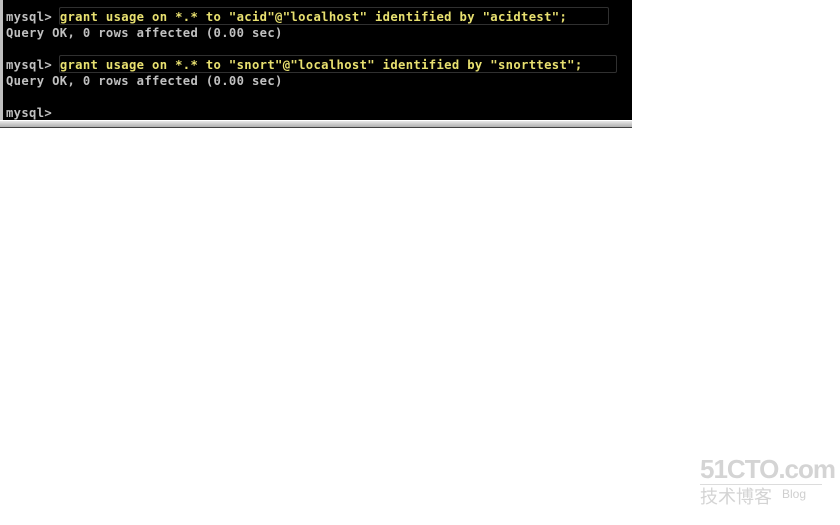 Image resolution: width=840 pixels, height=525 pixels. What do you see at coordinates (144, 33) in the screenshot?
I see `terminal-output-1: Query OK, 0 rows affected (0.00 sec)` at bounding box center [144, 33].